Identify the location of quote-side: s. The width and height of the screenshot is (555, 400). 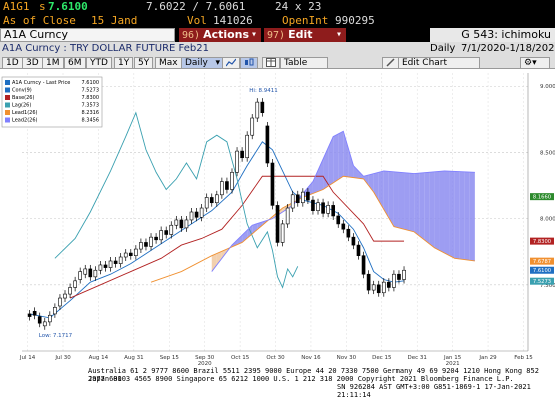
(42, 6).